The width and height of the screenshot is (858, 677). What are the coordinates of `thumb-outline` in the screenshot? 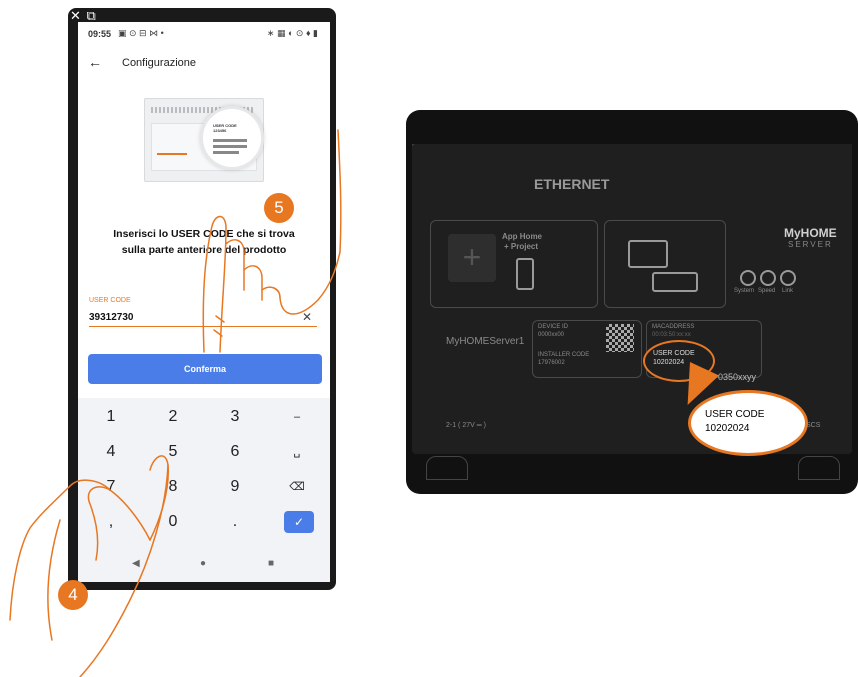 It's located at (54, 580).